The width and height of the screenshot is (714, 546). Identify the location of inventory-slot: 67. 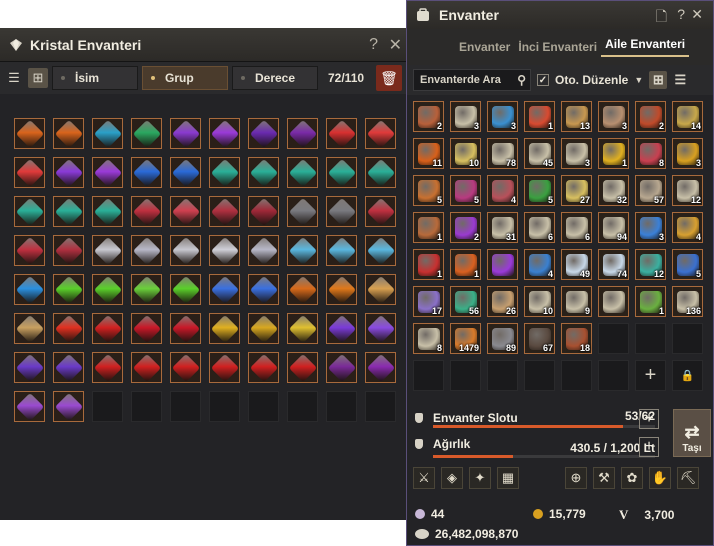
(539, 338).